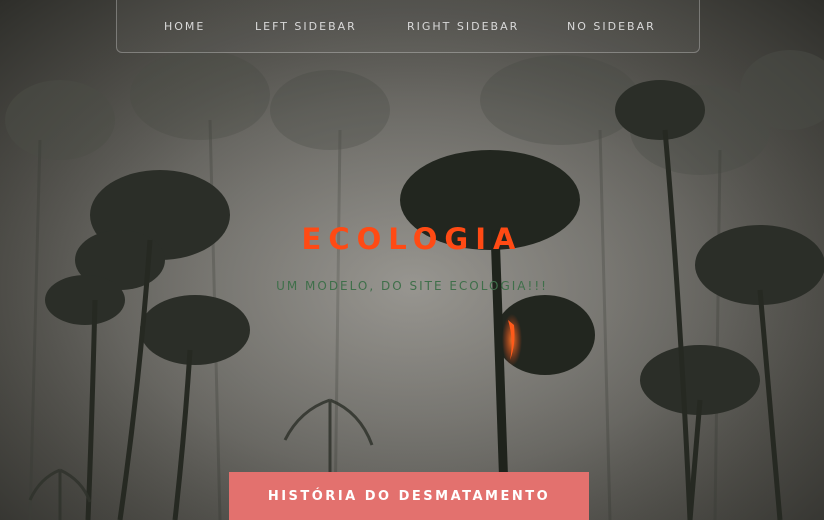 This screenshot has height=520, width=824. Describe the element at coordinates (412, 239) in the screenshot. I see `site-title: ECOLOGIA` at that location.